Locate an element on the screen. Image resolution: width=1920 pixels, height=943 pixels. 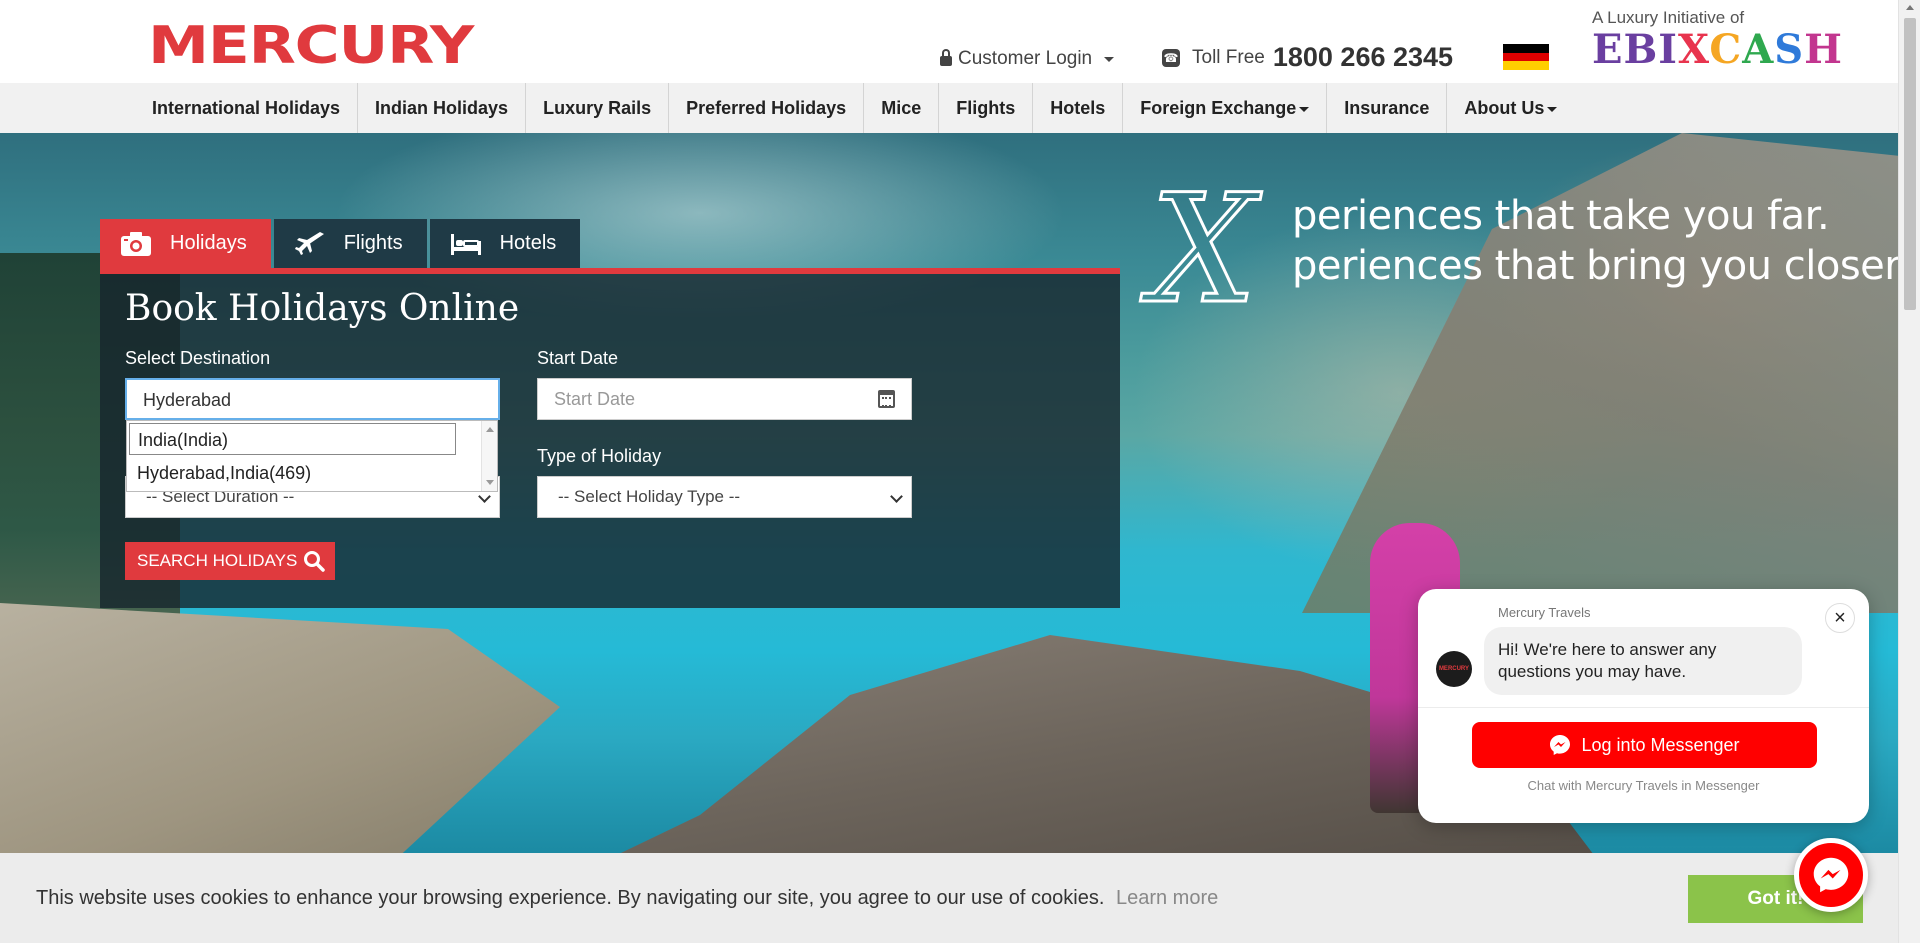
nav-item-label: Luxury Rails is located at coordinates (597, 108).